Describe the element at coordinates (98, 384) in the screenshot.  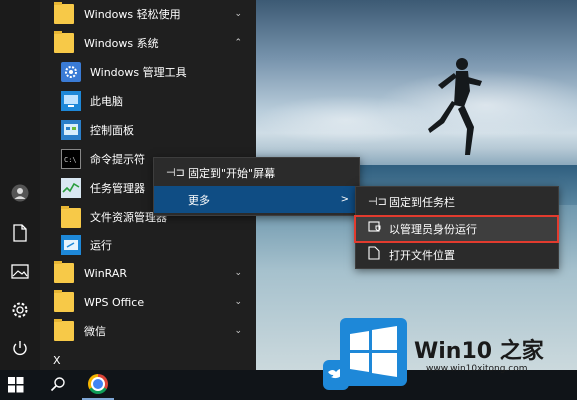
I see `chrome-icon` at that location.